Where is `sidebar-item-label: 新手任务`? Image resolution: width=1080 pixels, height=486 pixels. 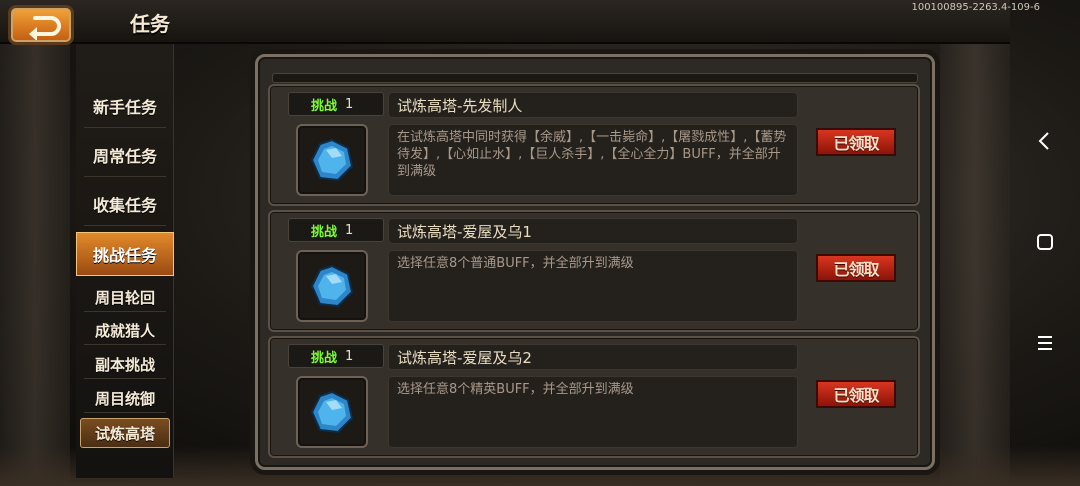
sidebar-item-label: 新手任务 is located at coordinates (124, 107).